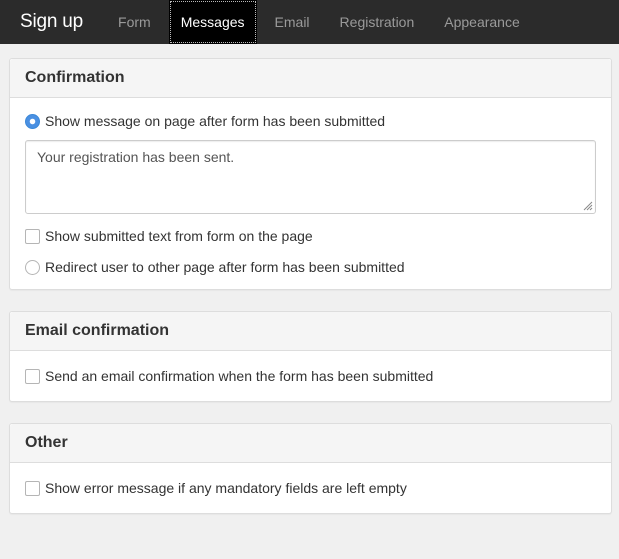 The width and height of the screenshot is (619, 559). What do you see at coordinates (377, 22) in the screenshot?
I see `tab-registration: Registration` at bounding box center [377, 22].